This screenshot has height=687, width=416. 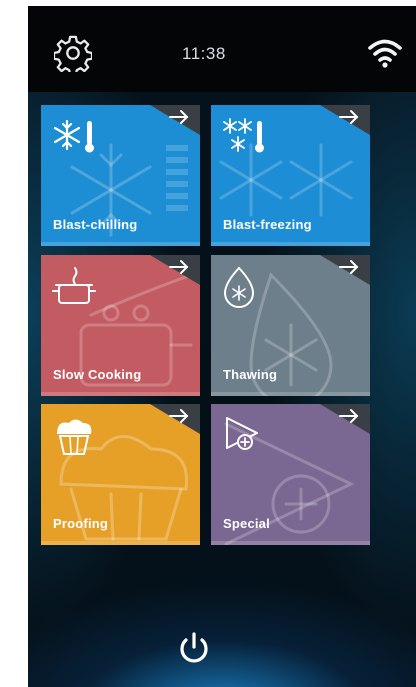 What do you see at coordinates (74, 437) in the screenshot?
I see `muffin-icon` at bounding box center [74, 437].